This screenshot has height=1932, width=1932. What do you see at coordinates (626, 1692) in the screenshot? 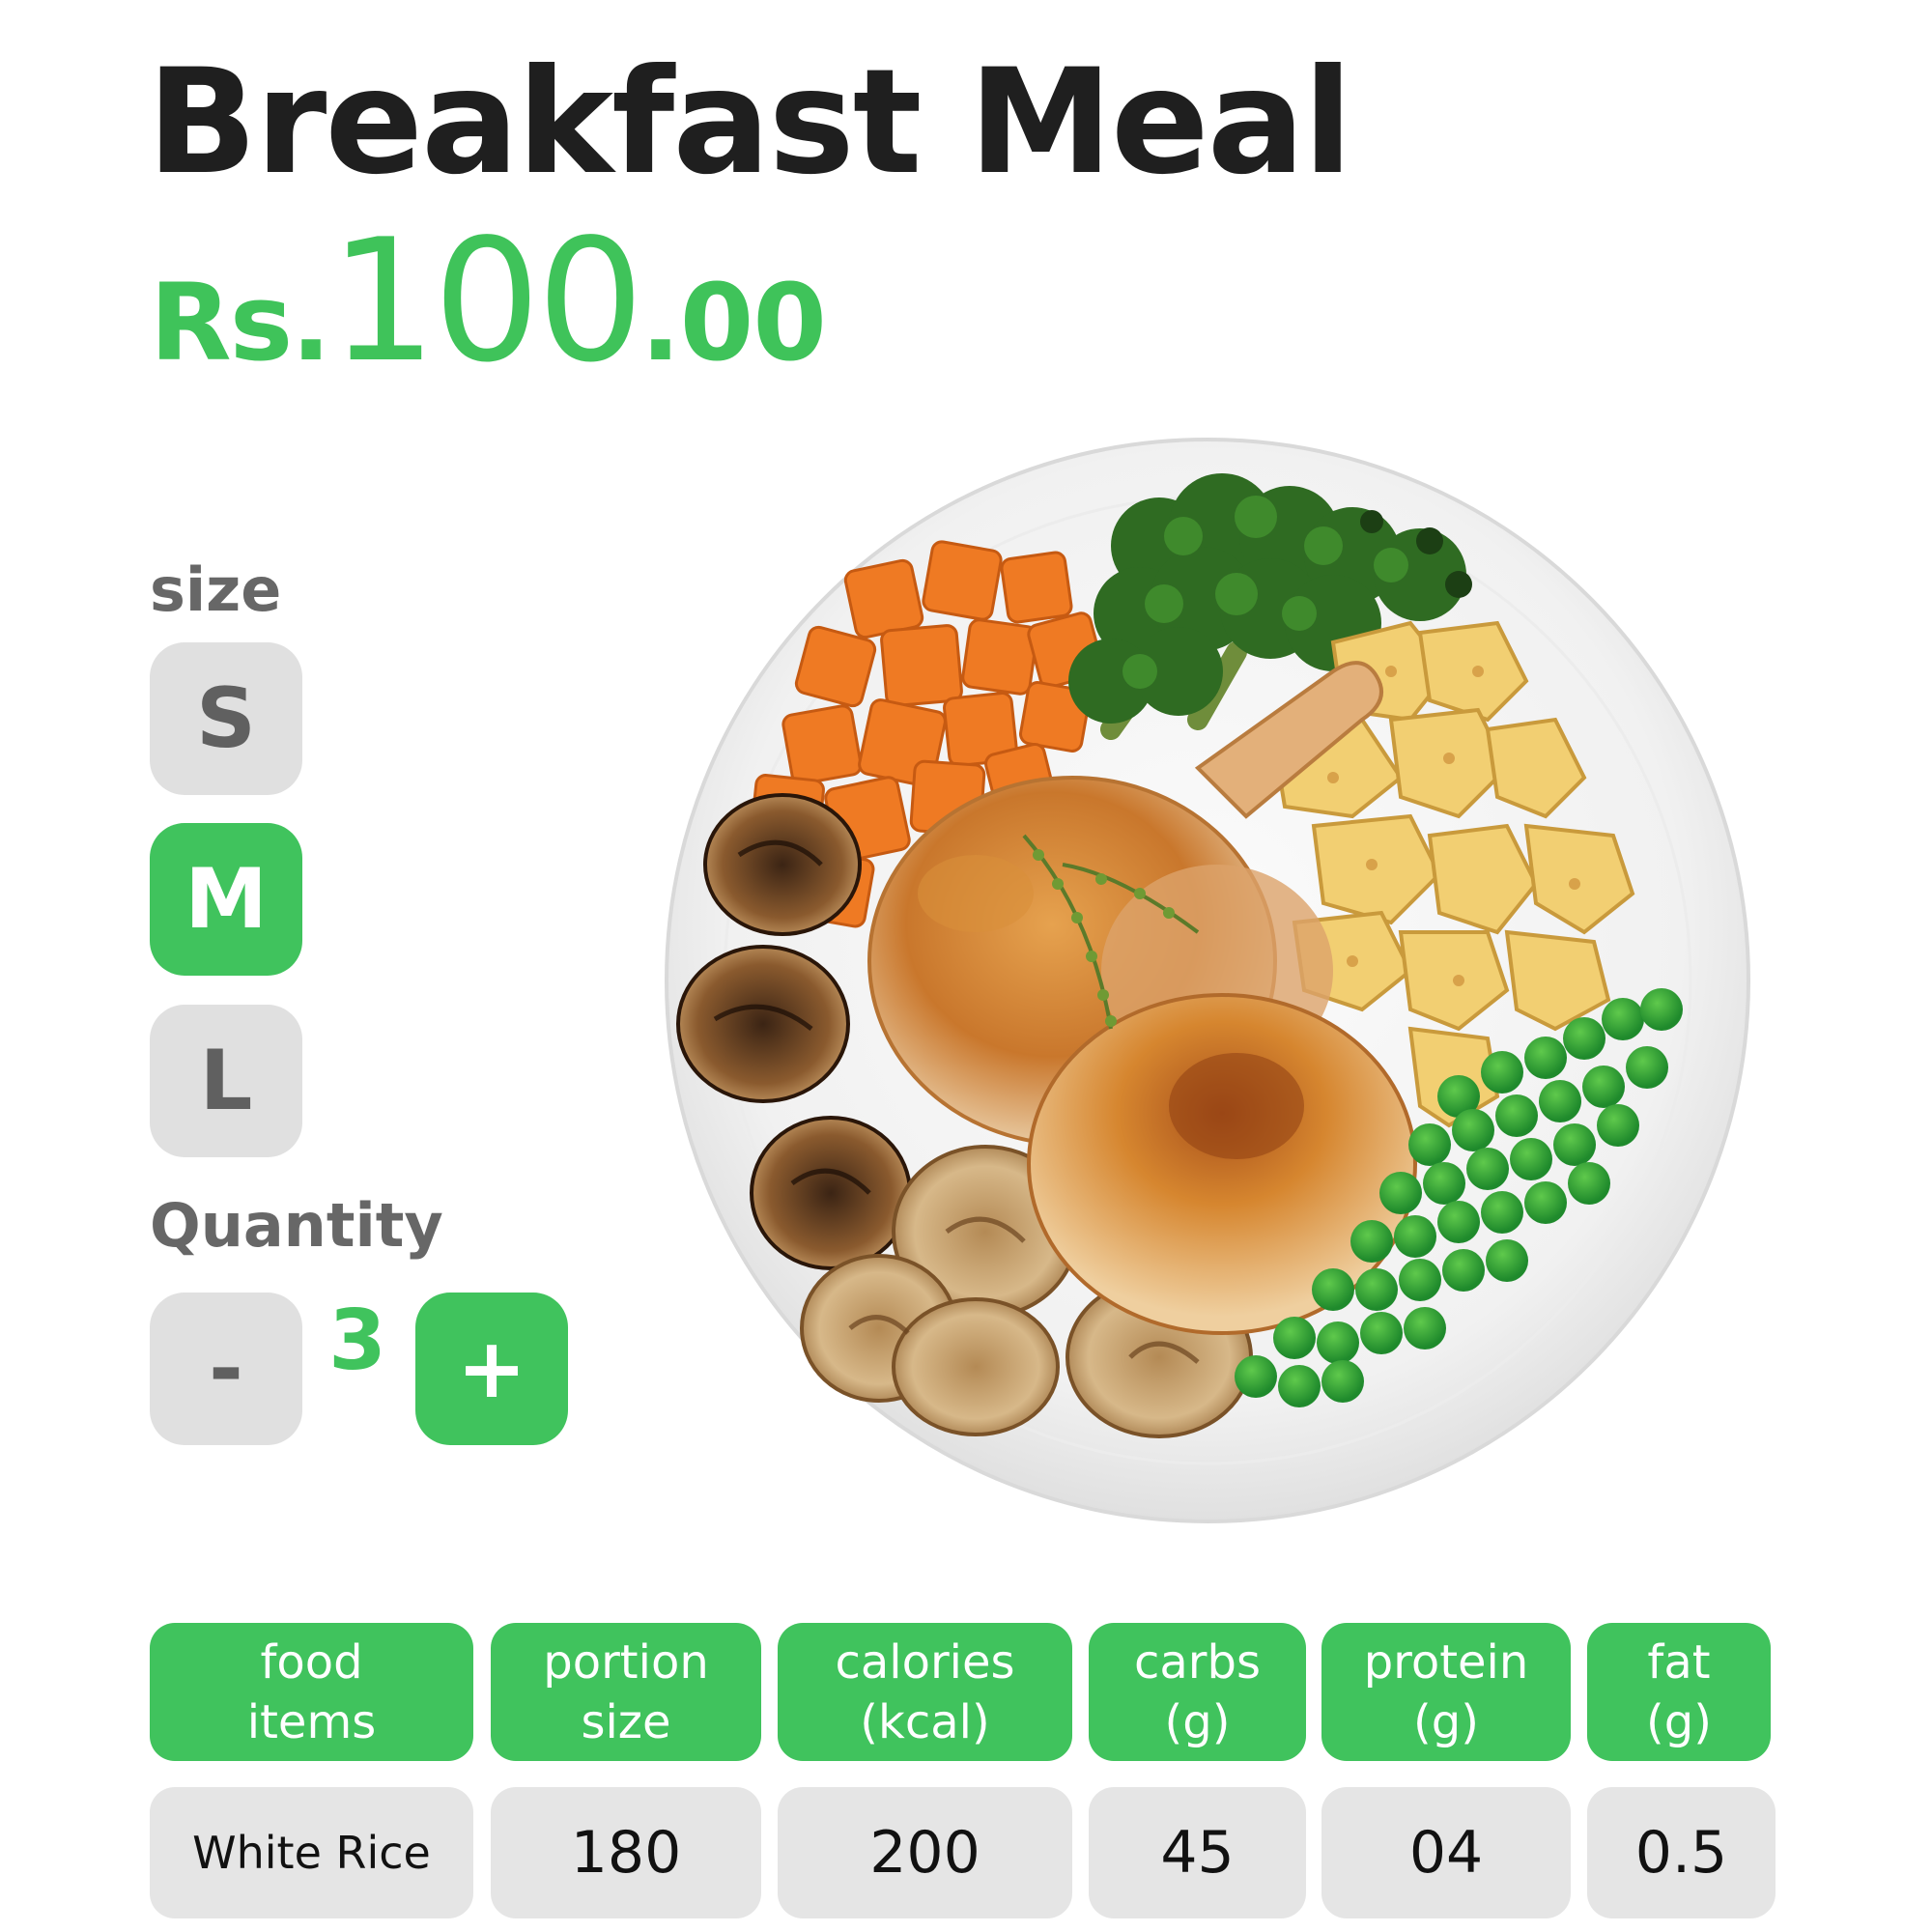
I see `table-header-portion-size: portion size` at bounding box center [626, 1692].